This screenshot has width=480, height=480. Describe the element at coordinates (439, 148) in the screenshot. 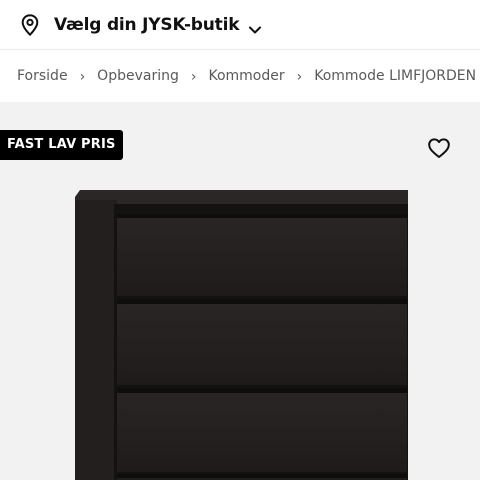

I see `heart-icon` at that location.